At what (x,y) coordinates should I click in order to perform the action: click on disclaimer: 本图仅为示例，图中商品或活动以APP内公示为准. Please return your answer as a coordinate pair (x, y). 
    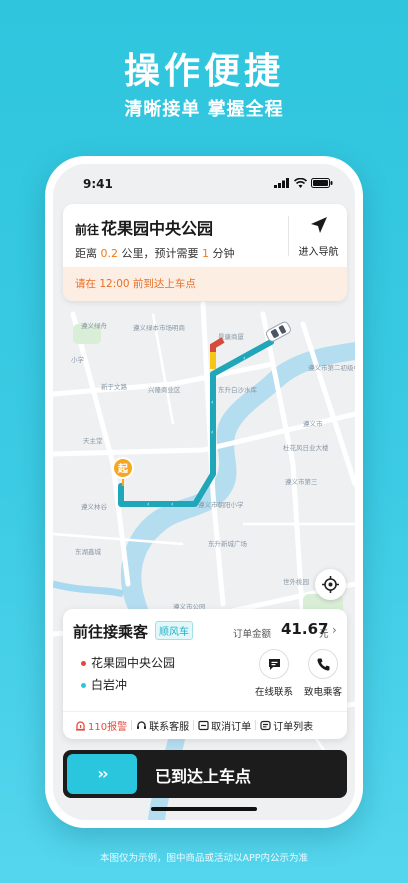
    Looking at the image, I should click on (204, 858).